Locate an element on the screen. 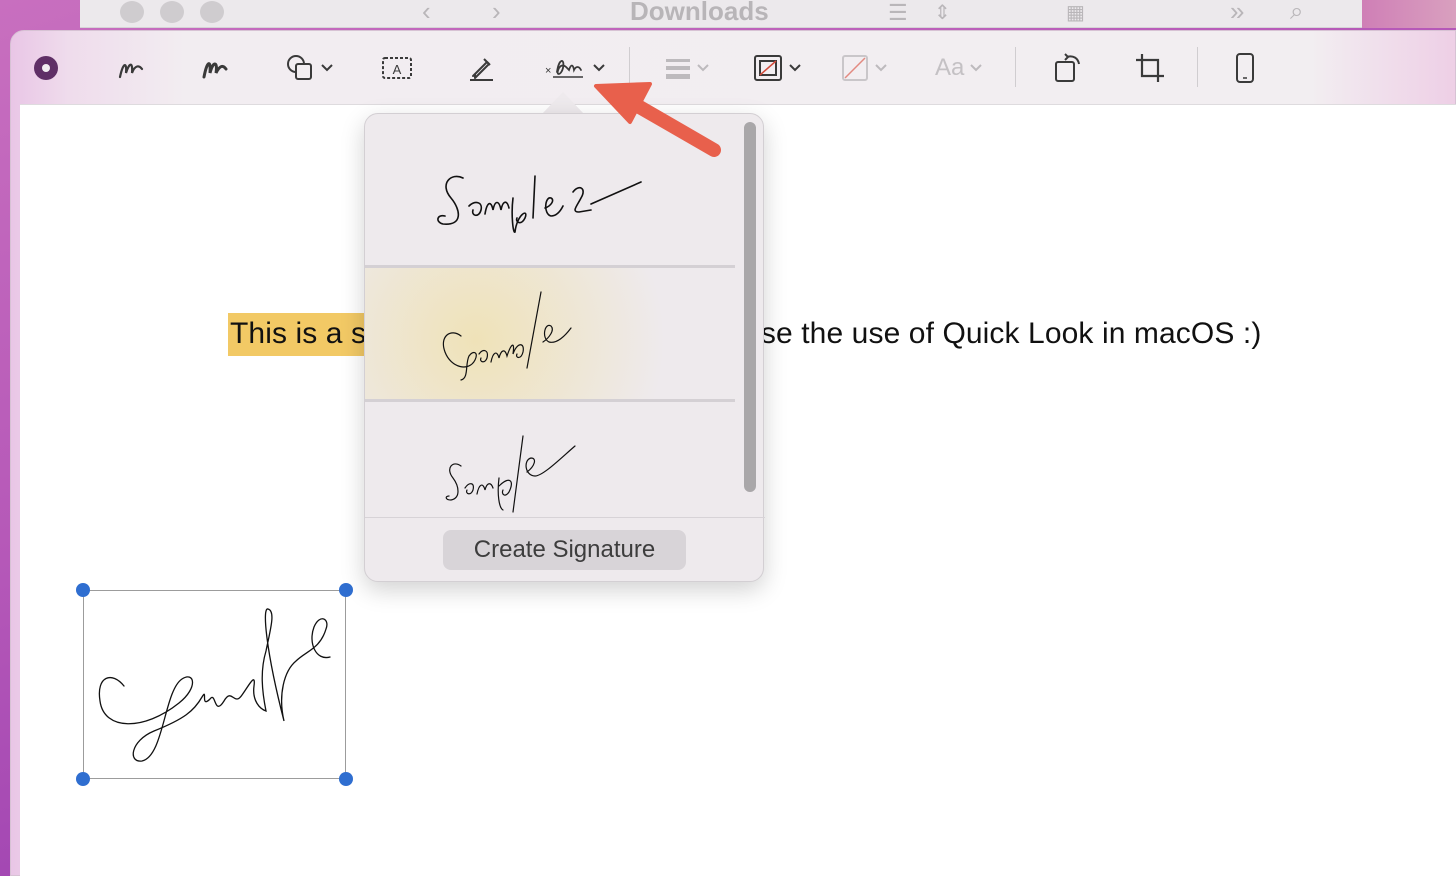 This screenshot has width=1456, height=876. rotate-icon is located at coordinates (1067, 67).